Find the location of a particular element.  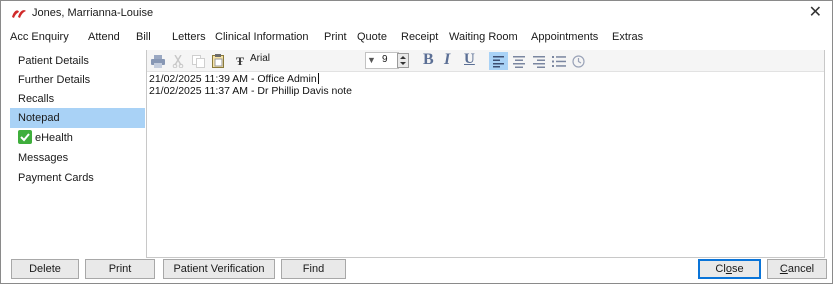

chevron-down-icon: ▼ is located at coordinates (371, 60).